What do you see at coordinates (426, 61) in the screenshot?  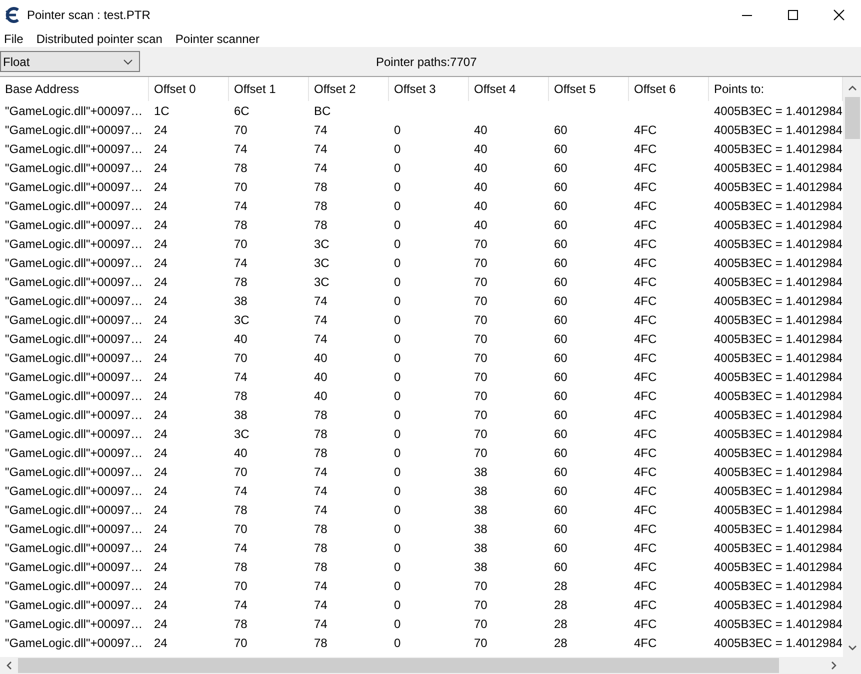 I see `pointer-paths-count: Pointer paths:7707` at bounding box center [426, 61].